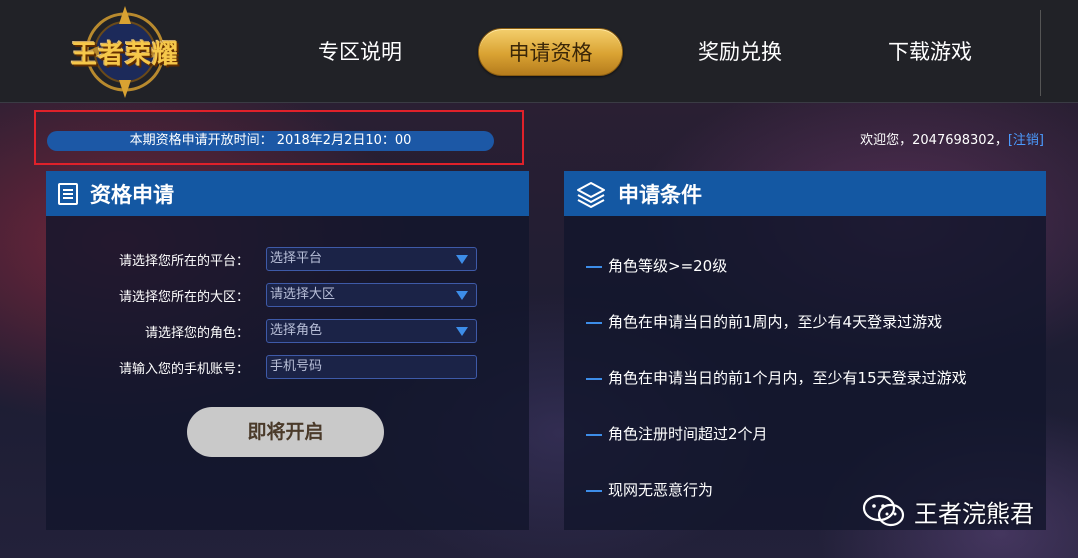 The height and width of the screenshot is (558, 1078). Describe the element at coordinates (196, 333) in the screenshot. I see `role-label: 请选择您的角色：` at that location.